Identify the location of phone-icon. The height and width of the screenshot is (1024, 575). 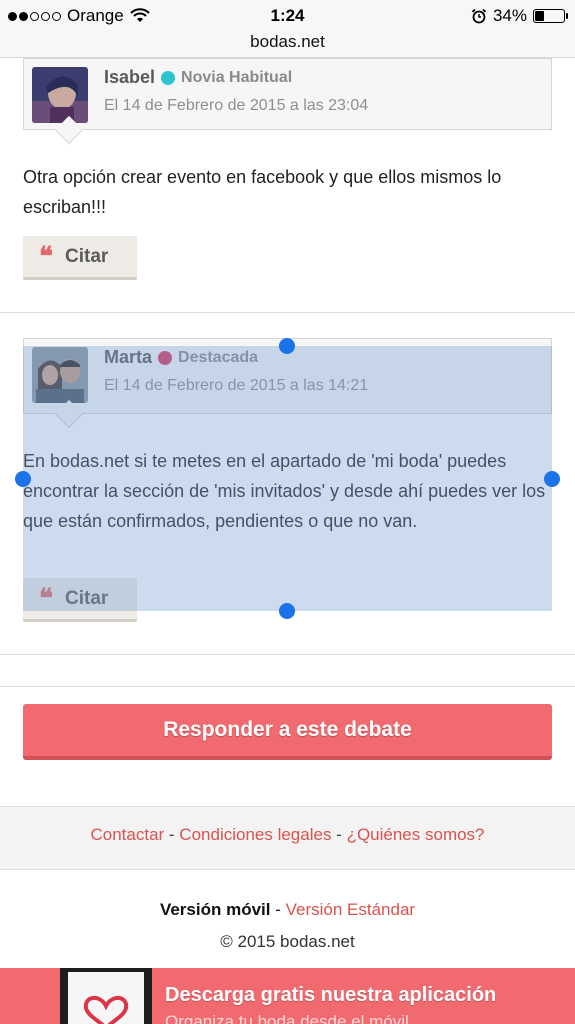
(106, 996).